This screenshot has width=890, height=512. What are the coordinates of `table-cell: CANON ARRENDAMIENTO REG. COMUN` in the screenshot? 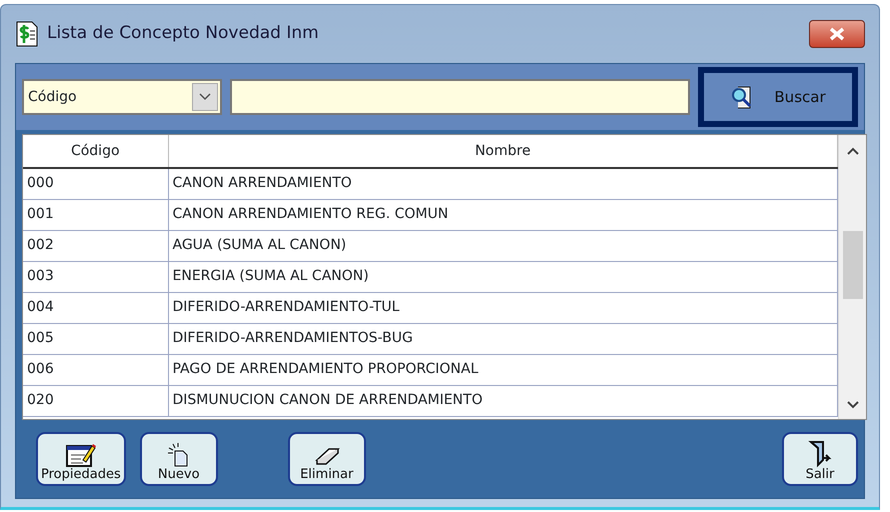 It's located at (503, 214).